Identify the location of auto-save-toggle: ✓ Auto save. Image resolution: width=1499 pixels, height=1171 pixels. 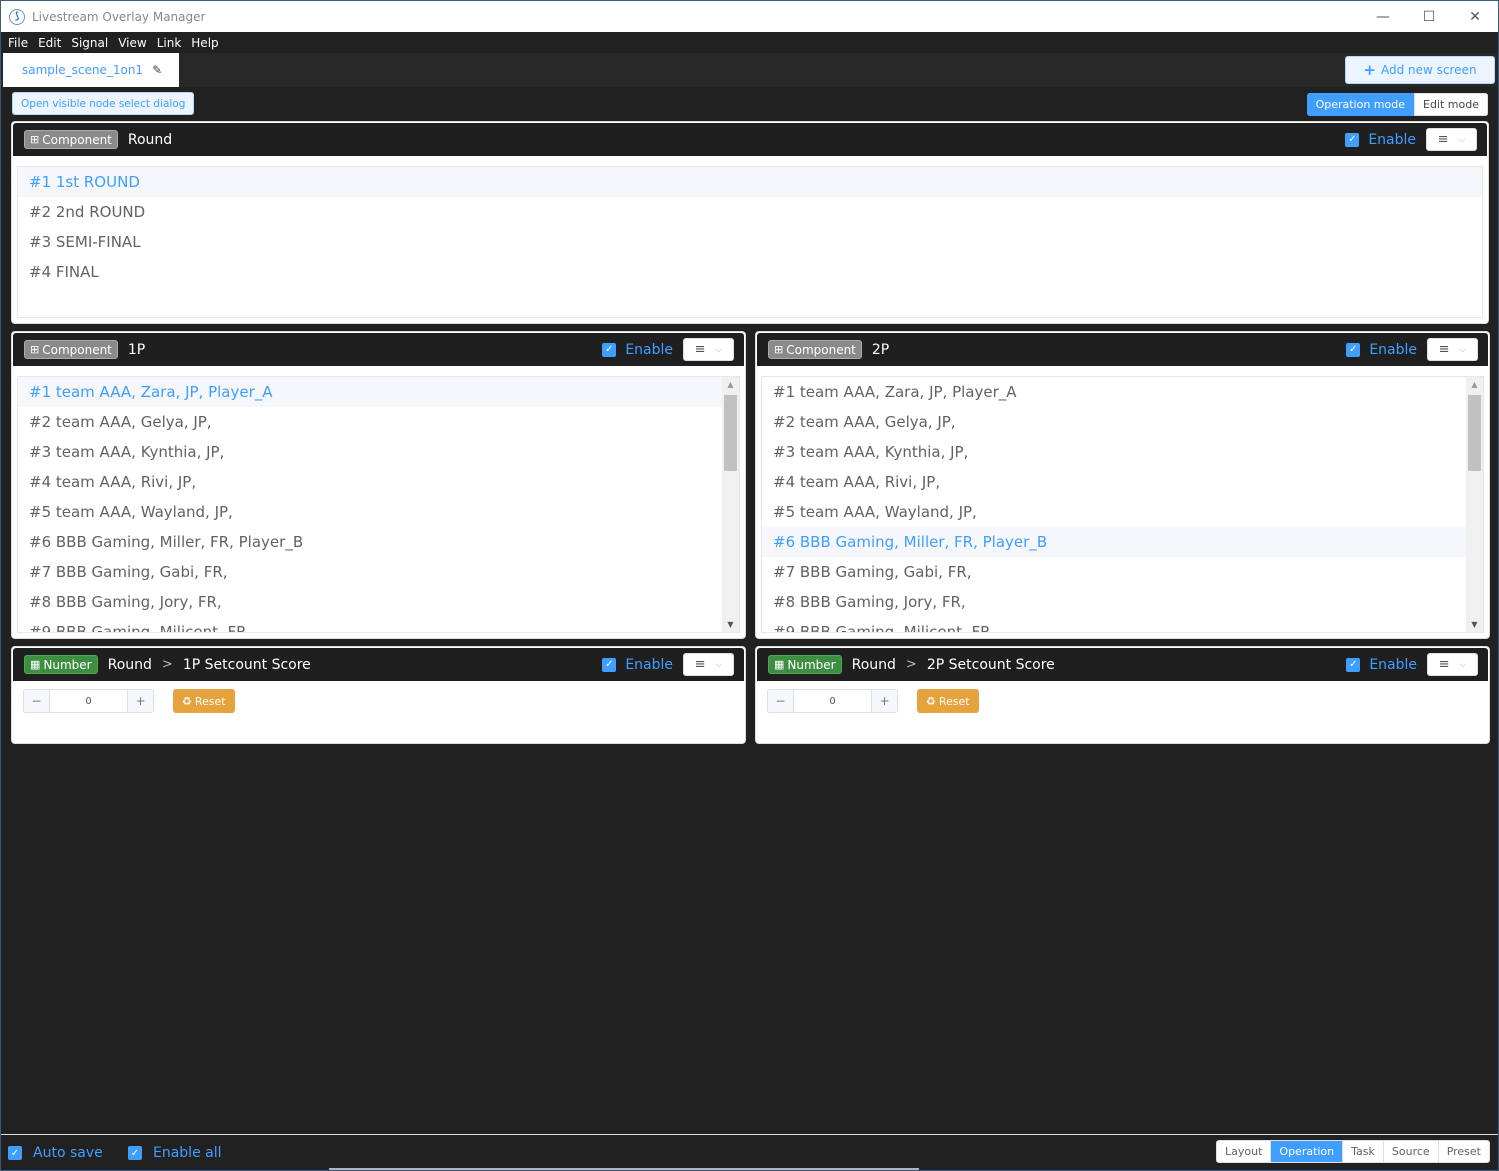
(55, 1153).